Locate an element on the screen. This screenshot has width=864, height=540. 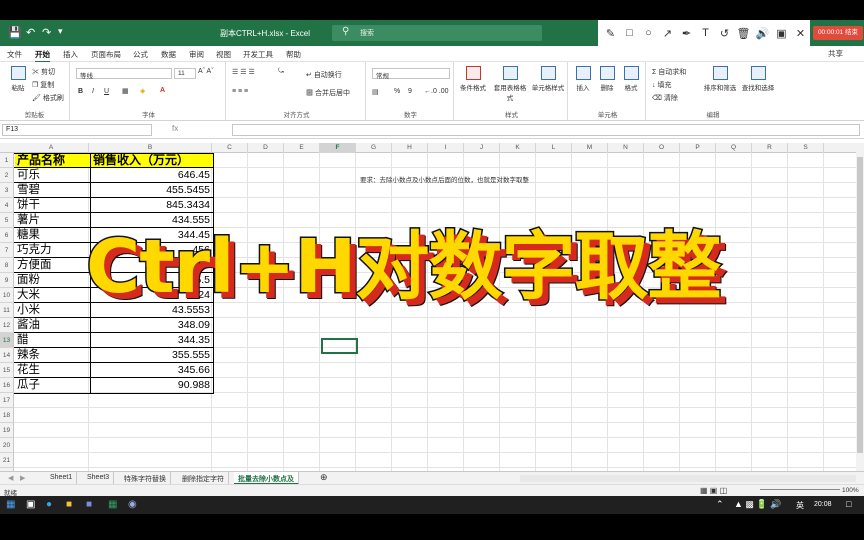
font-grow-icon: Aˆ Aˇ is located at coordinates (206, 71).